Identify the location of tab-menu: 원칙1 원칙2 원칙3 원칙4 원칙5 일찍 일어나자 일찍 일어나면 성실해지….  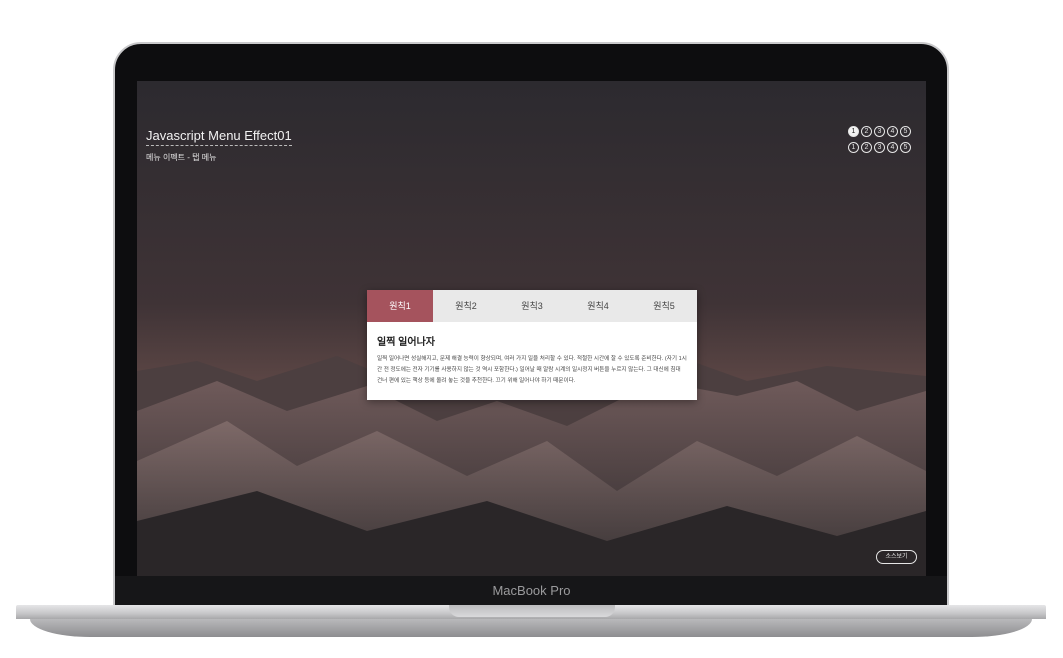
(532, 345).